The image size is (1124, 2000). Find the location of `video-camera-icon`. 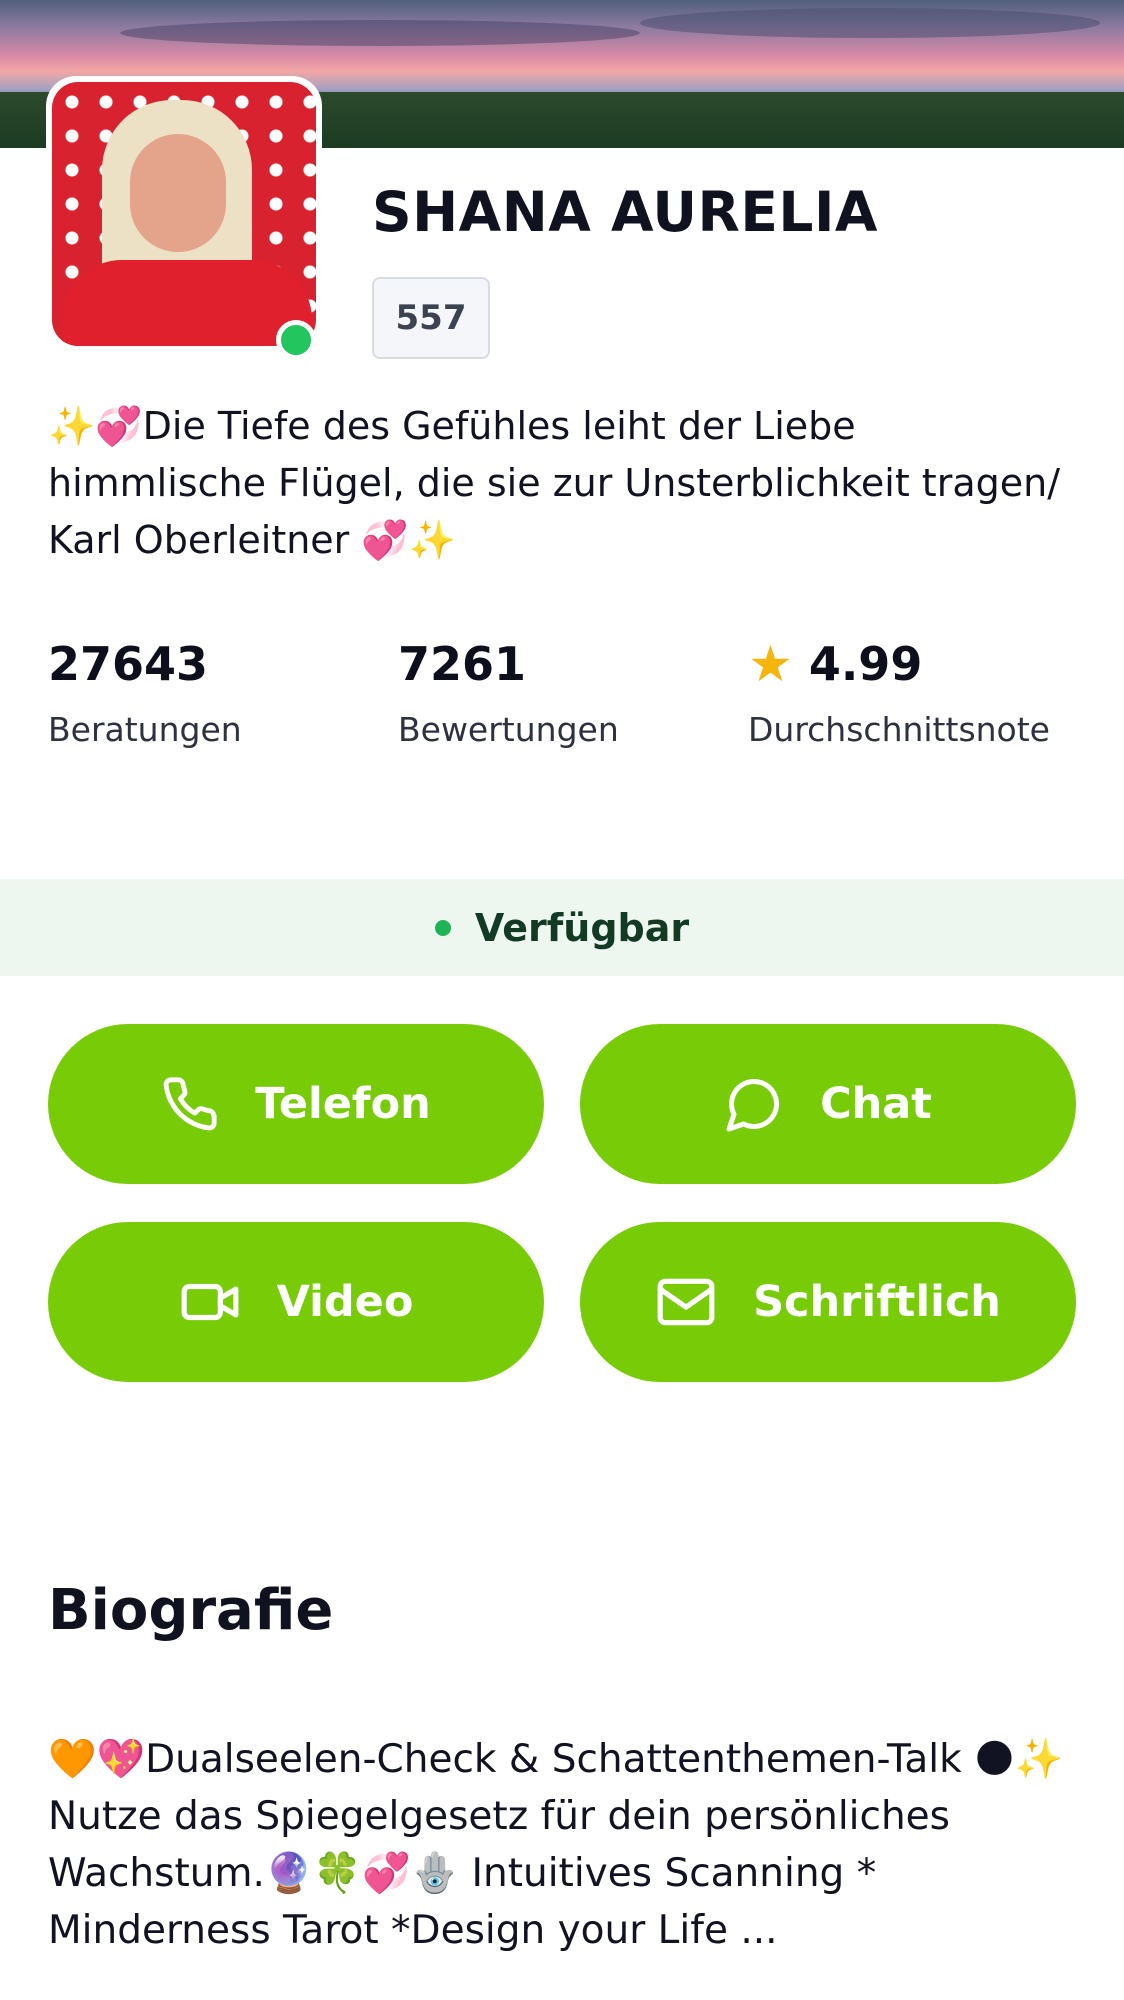

video-camera-icon is located at coordinates (210, 1302).